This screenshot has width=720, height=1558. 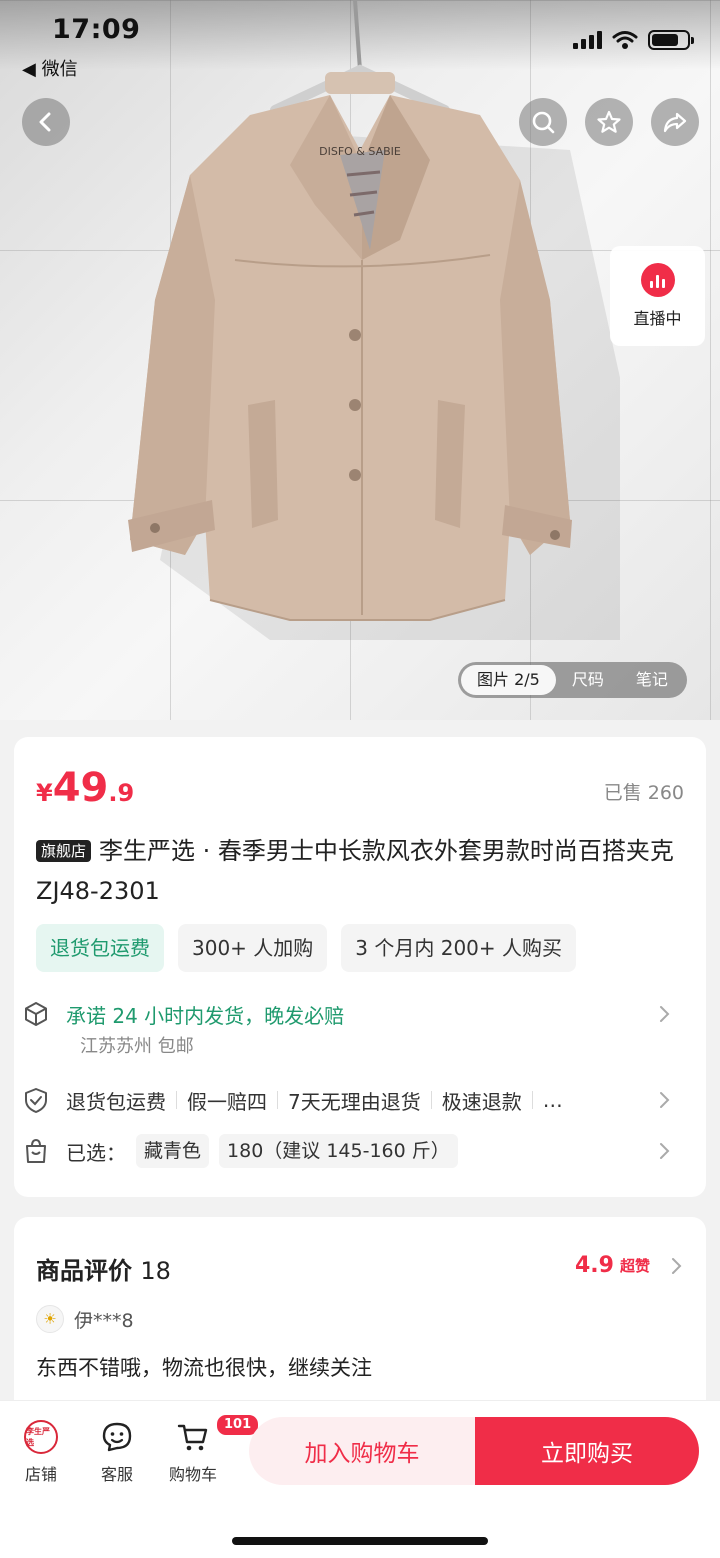 I want to click on live-icon, so click(x=657, y=280).